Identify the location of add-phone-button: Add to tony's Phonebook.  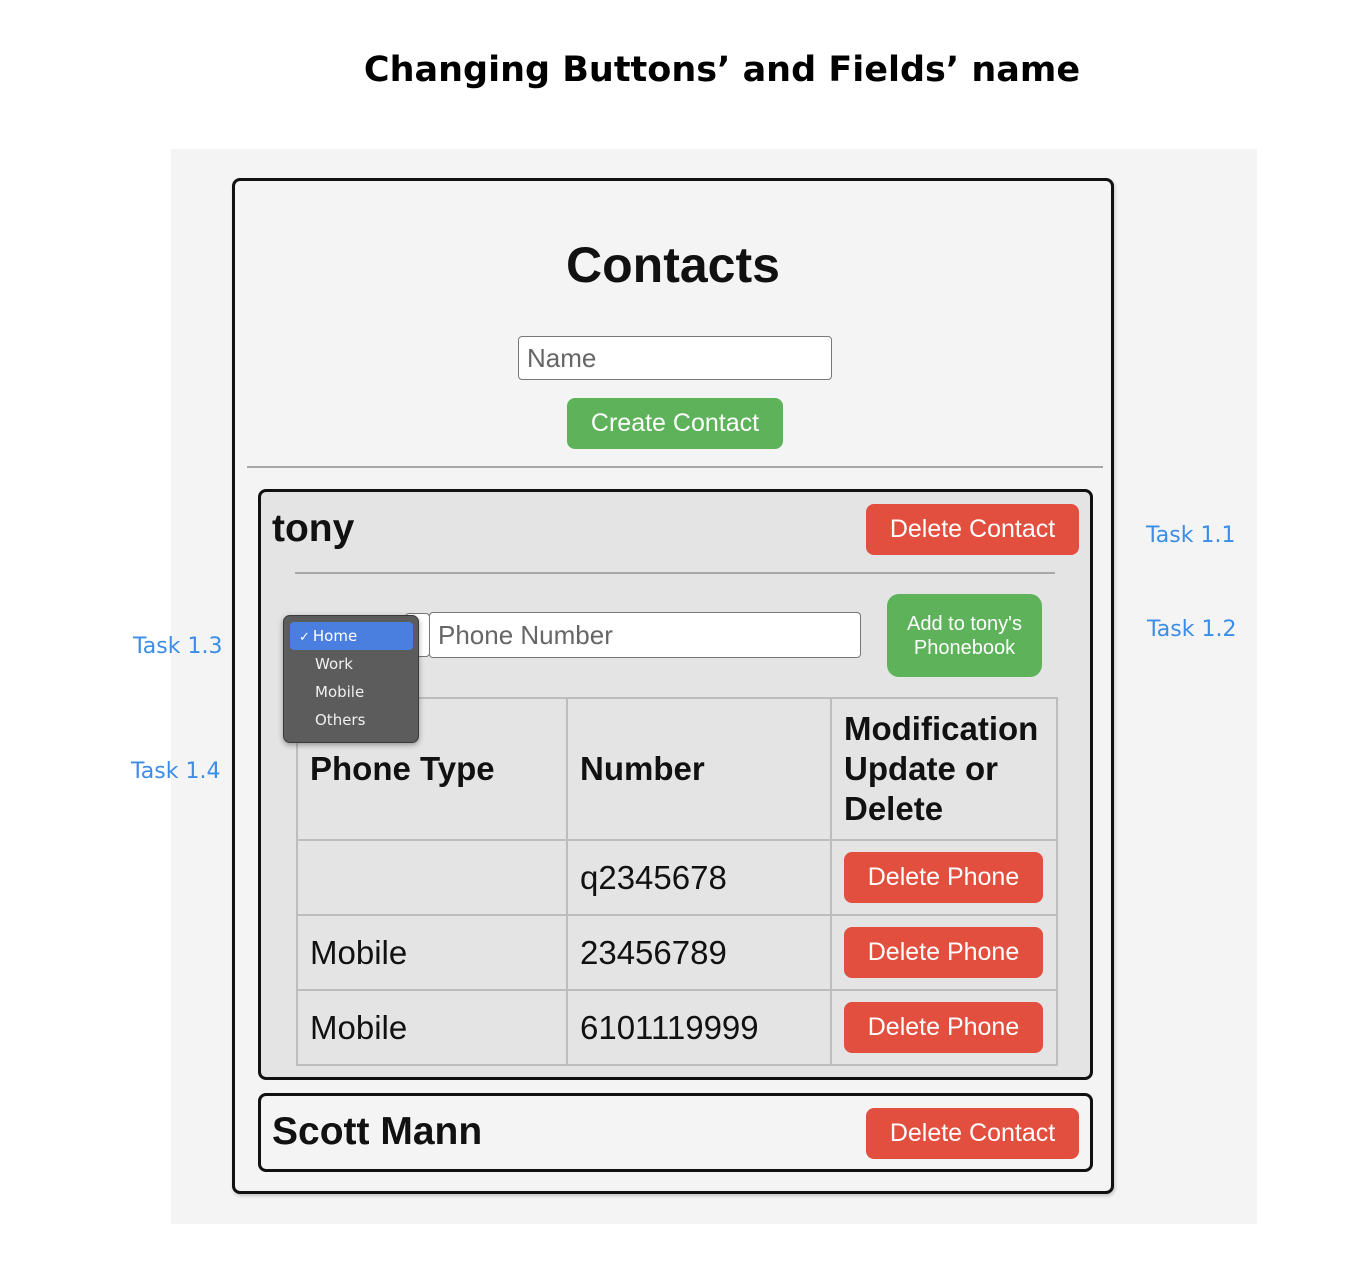
(964, 635).